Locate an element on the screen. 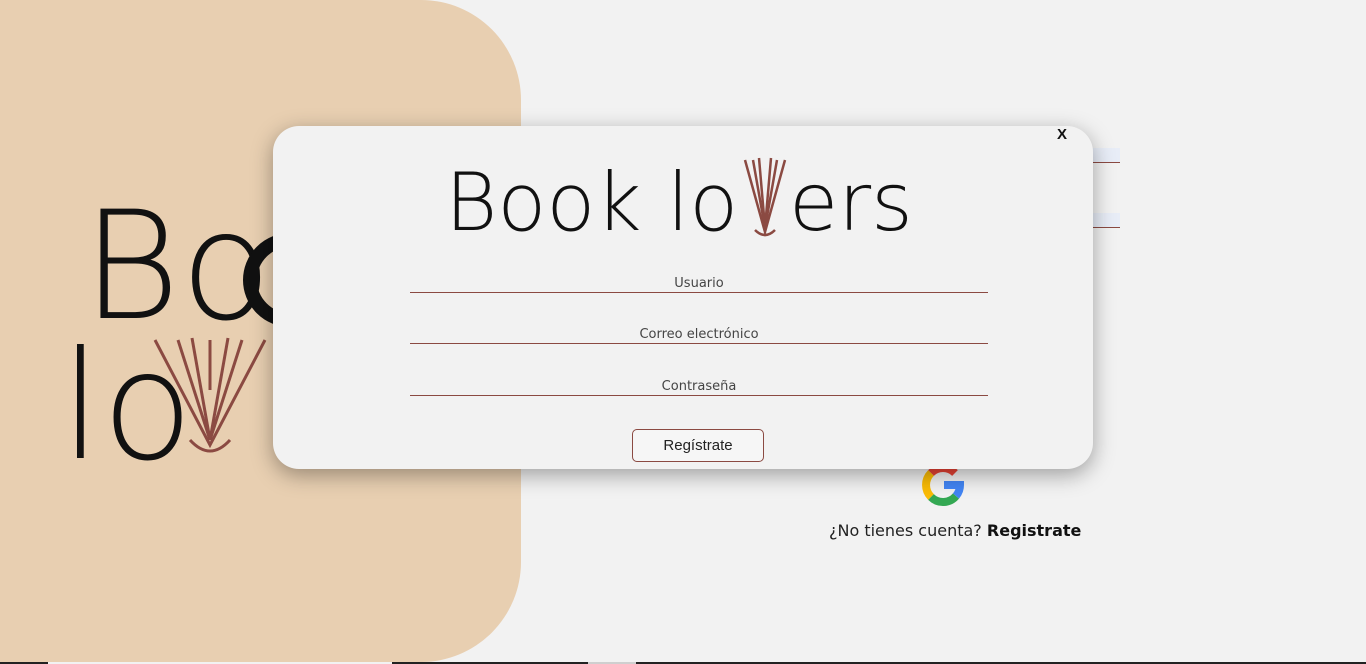 The width and height of the screenshot is (1366, 664). password-field: Contraseña is located at coordinates (699, 385).